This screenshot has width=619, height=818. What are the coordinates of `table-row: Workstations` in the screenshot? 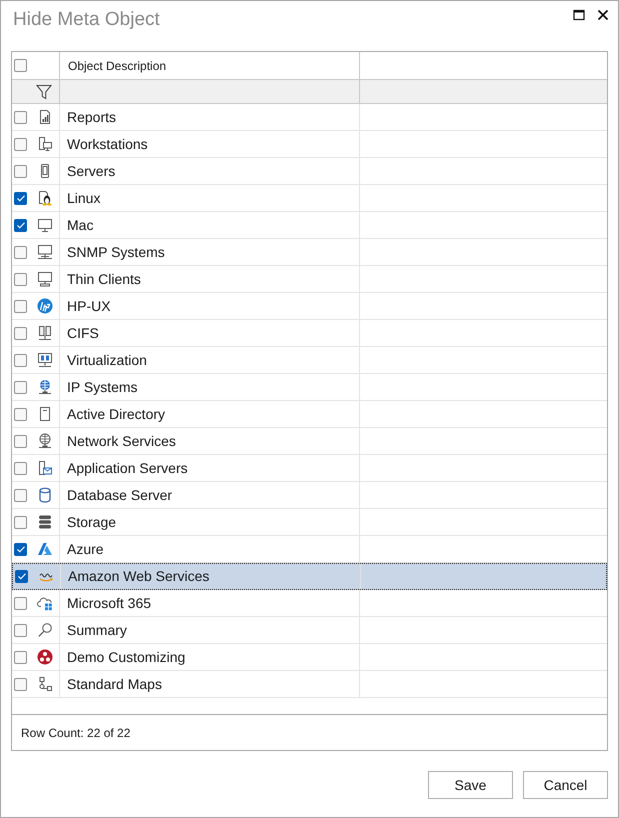 It's located at (309, 144).